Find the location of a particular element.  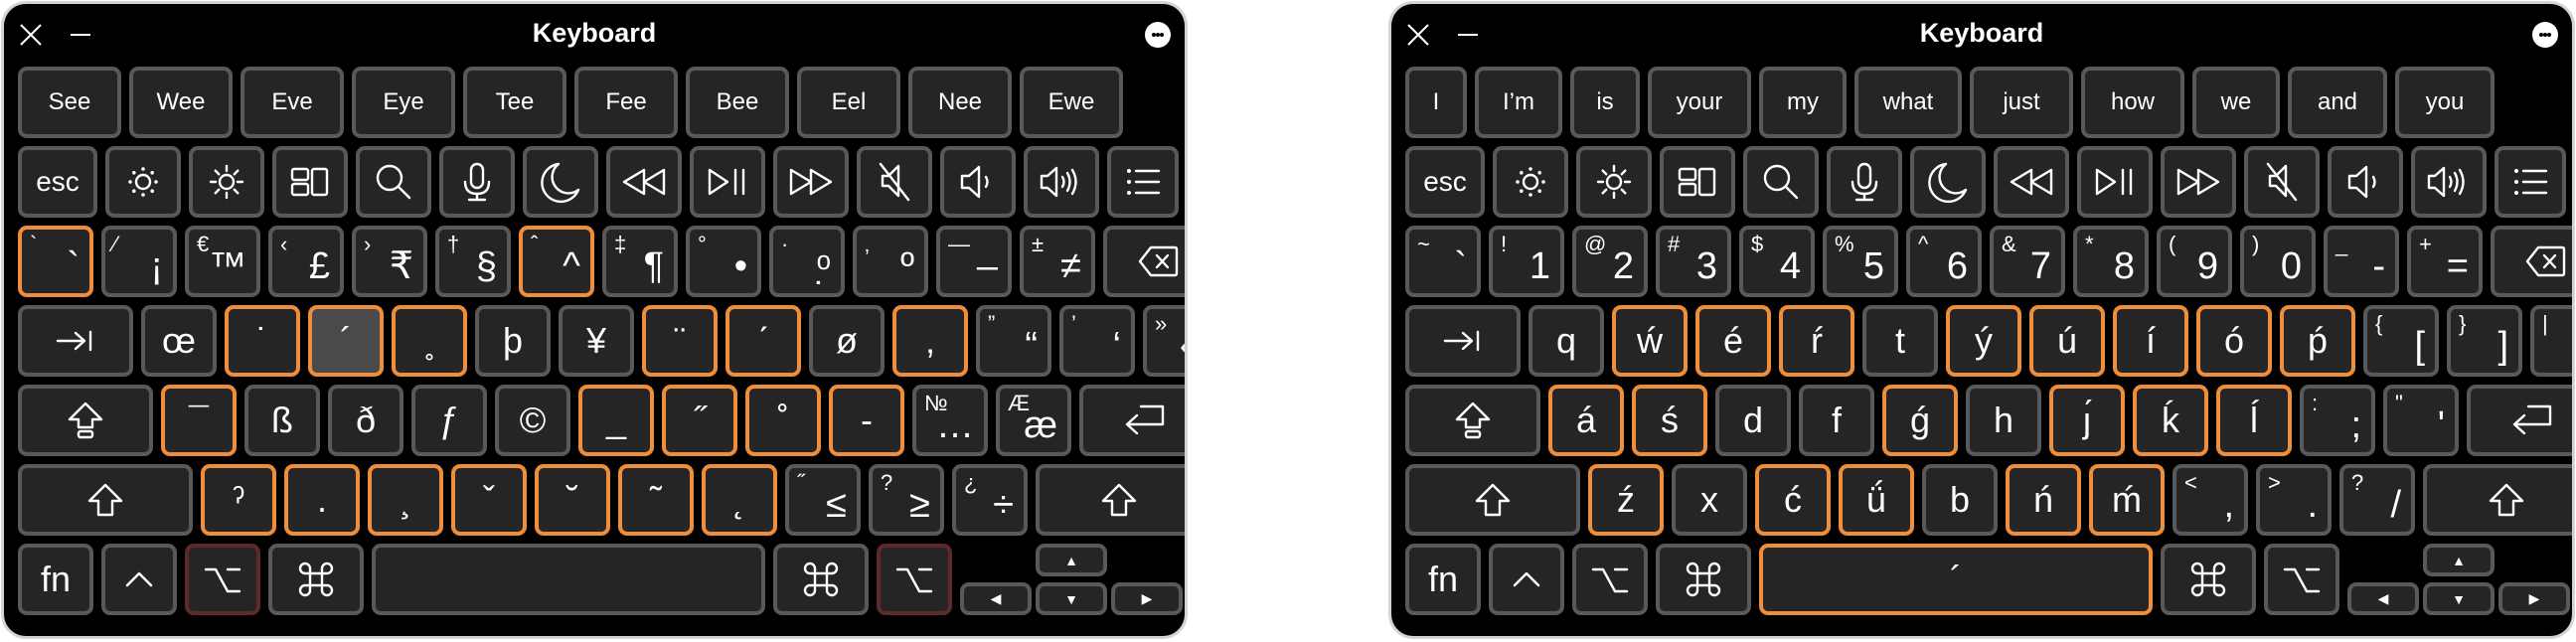

key: ¿ ÷ is located at coordinates (990, 500).